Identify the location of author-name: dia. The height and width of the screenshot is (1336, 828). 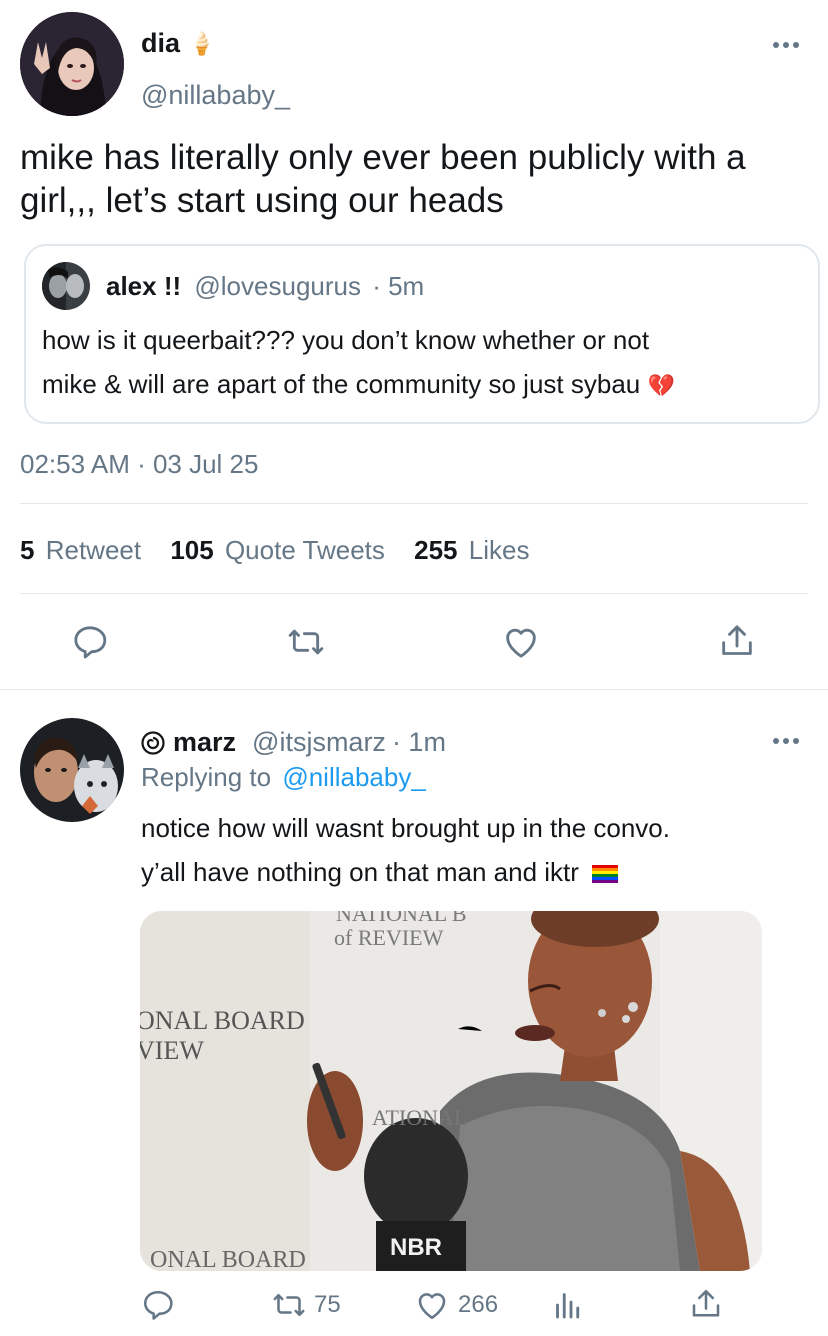
(160, 43).